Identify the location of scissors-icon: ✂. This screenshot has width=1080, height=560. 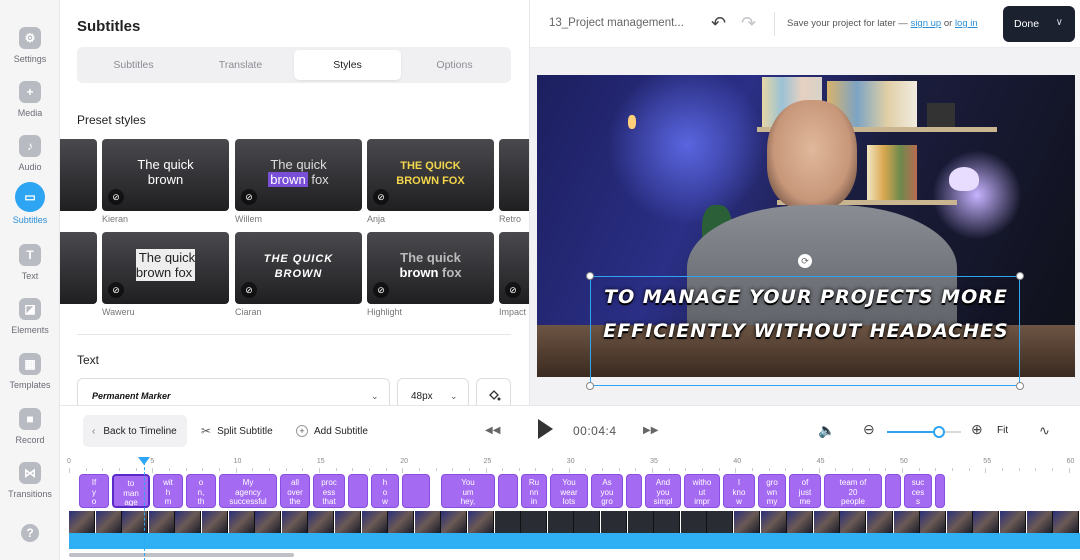
(206, 431).